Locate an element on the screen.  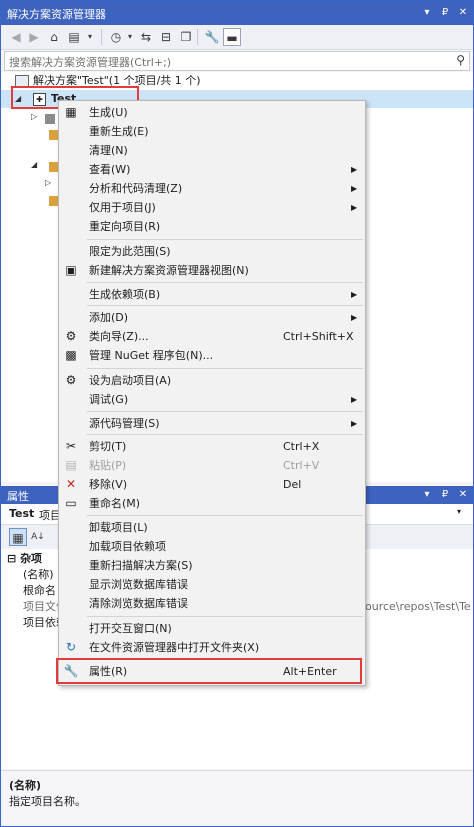
forward-icon: ▶ is located at coordinates (34, 37).